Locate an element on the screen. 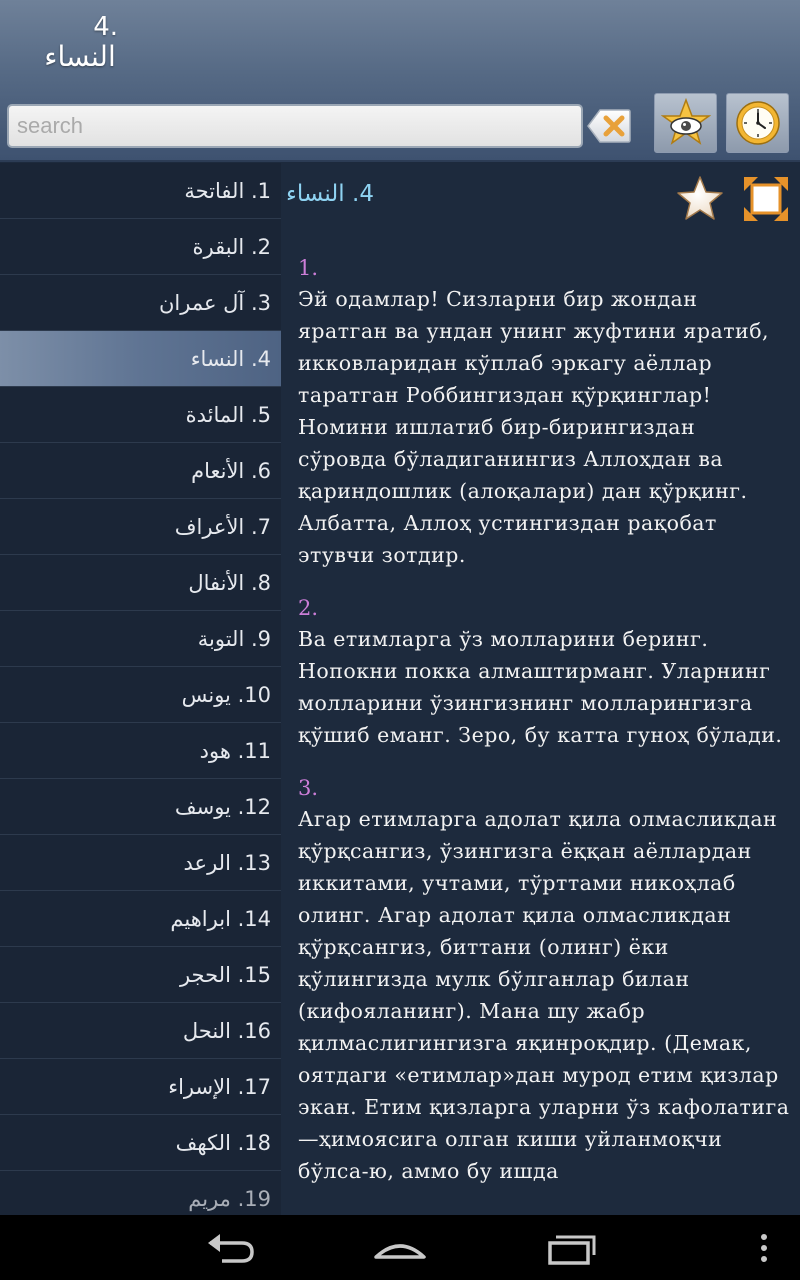 The image size is (800, 1280). sura-item: 6. الأنعام is located at coordinates (140, 471).